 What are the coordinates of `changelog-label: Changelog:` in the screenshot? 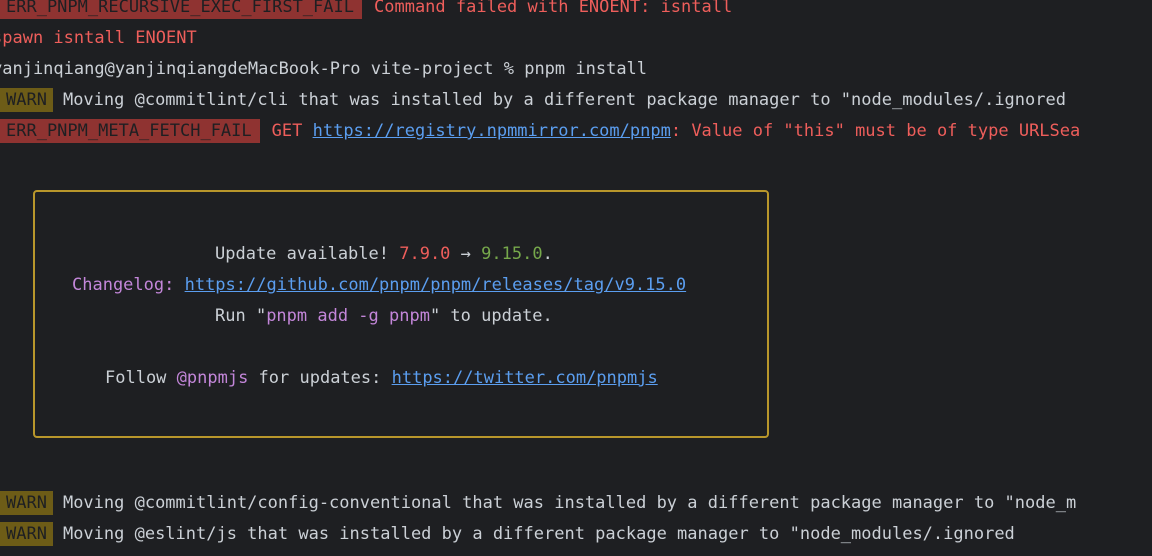 It's located at (128, 285).